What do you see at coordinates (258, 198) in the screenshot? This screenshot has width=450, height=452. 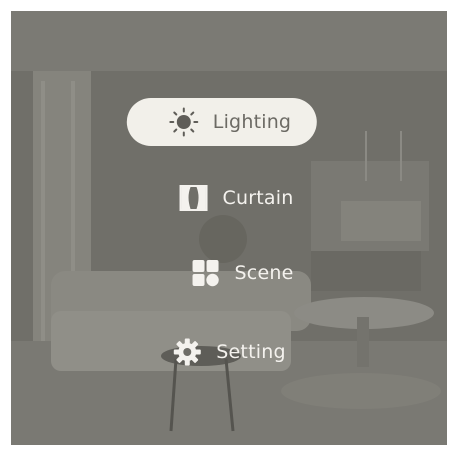 I see `menu-item-label: Curtain` at bounding box center [258, 198].